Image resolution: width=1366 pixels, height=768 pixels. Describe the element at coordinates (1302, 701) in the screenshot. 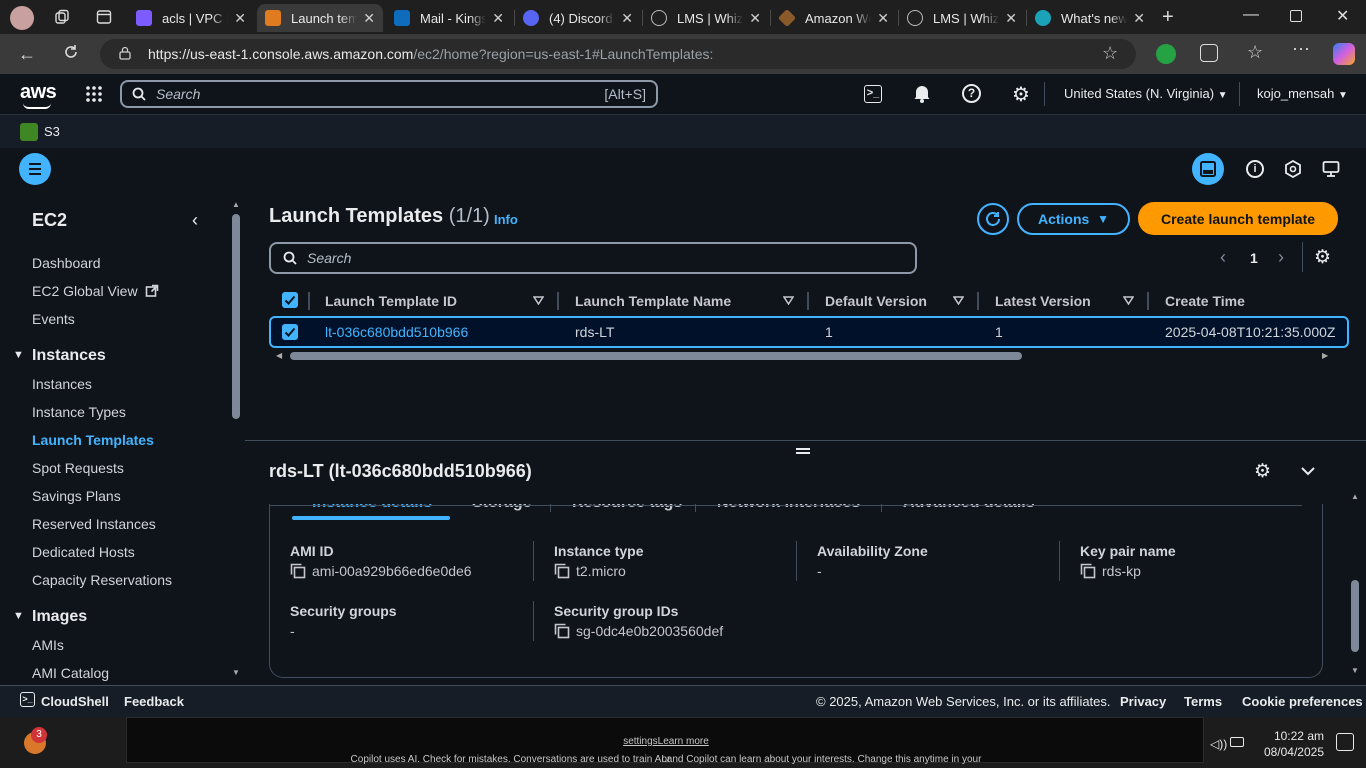

I see `cookie-preferences-link: Cookie preferences` at that location.